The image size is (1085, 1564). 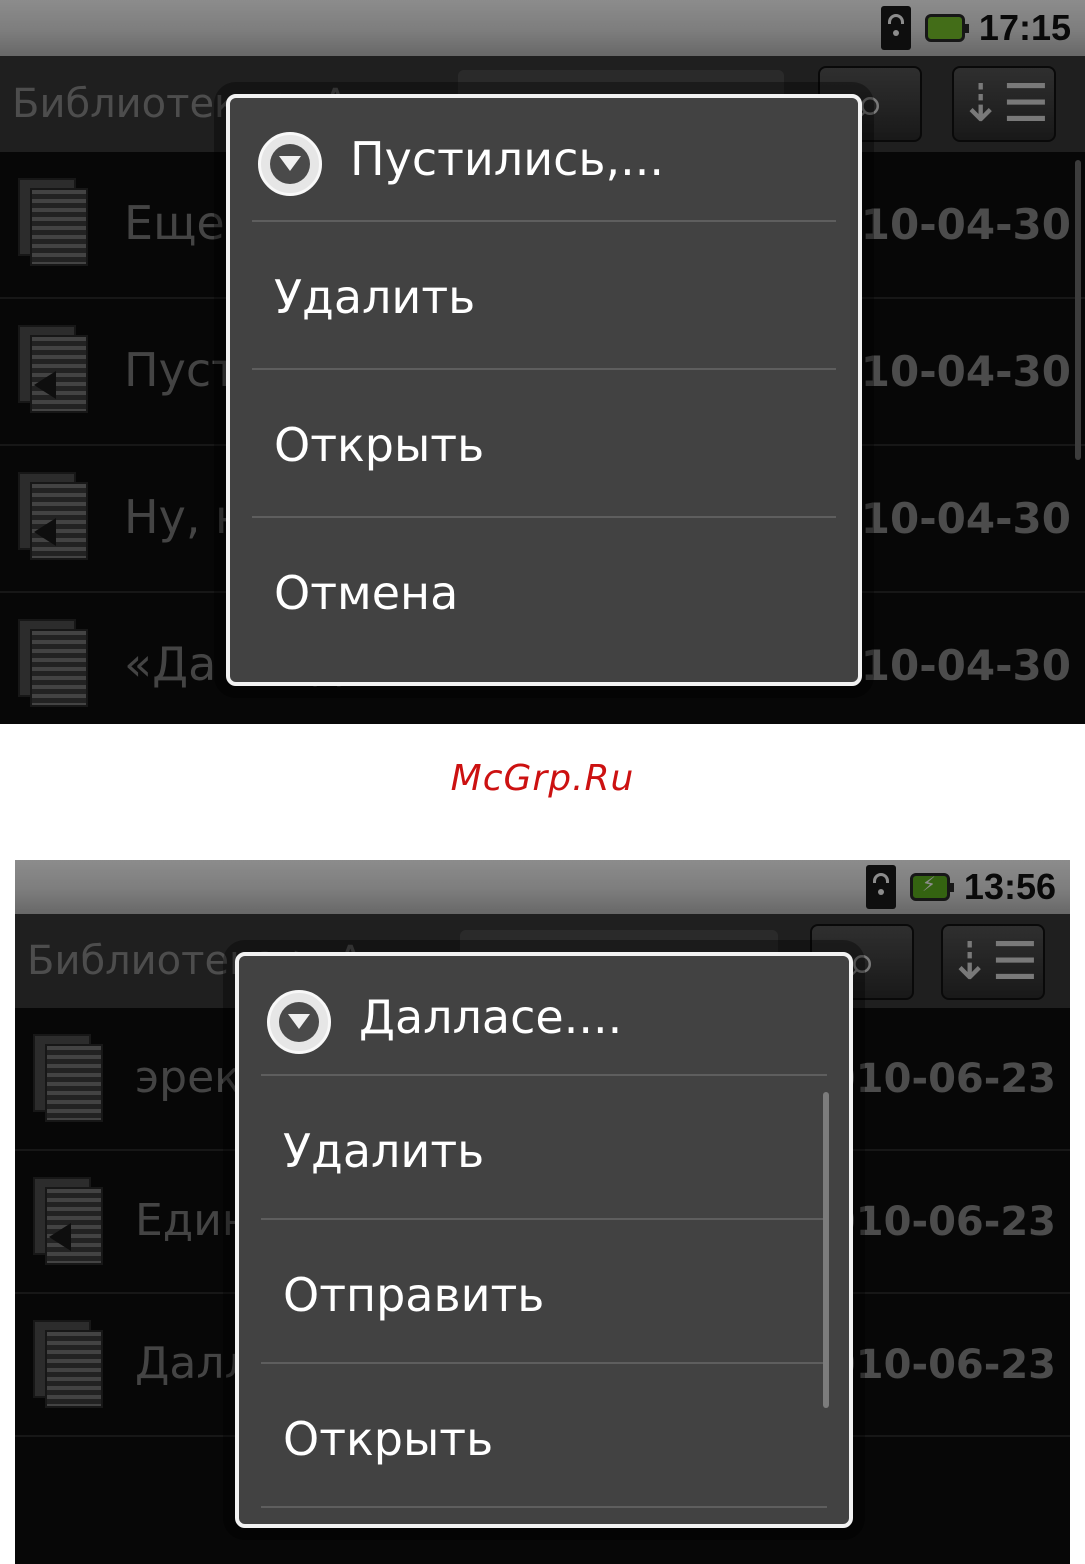 What do you see at coordinates (542, 778) in the screenshot?
I see `watermark-text: McGrp.Ru` at bounding box center [542, 778].